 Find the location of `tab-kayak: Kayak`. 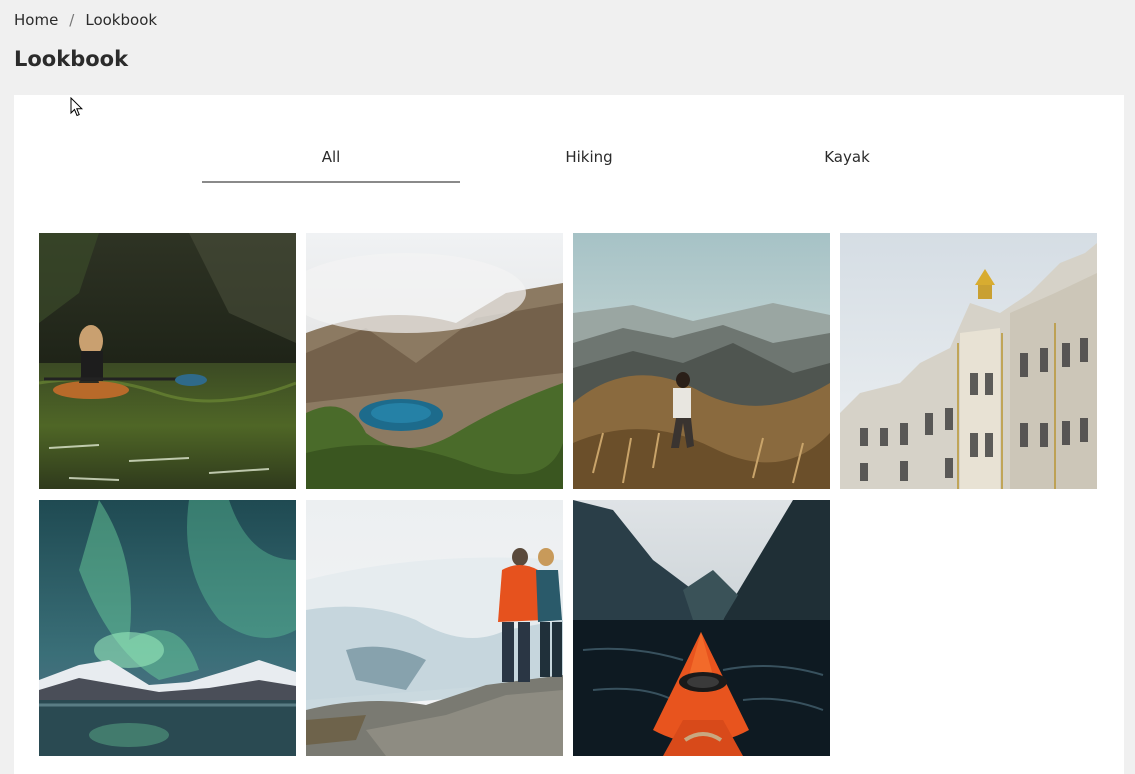

tab-kayak: Kayak is located at coordinates (847, 159).